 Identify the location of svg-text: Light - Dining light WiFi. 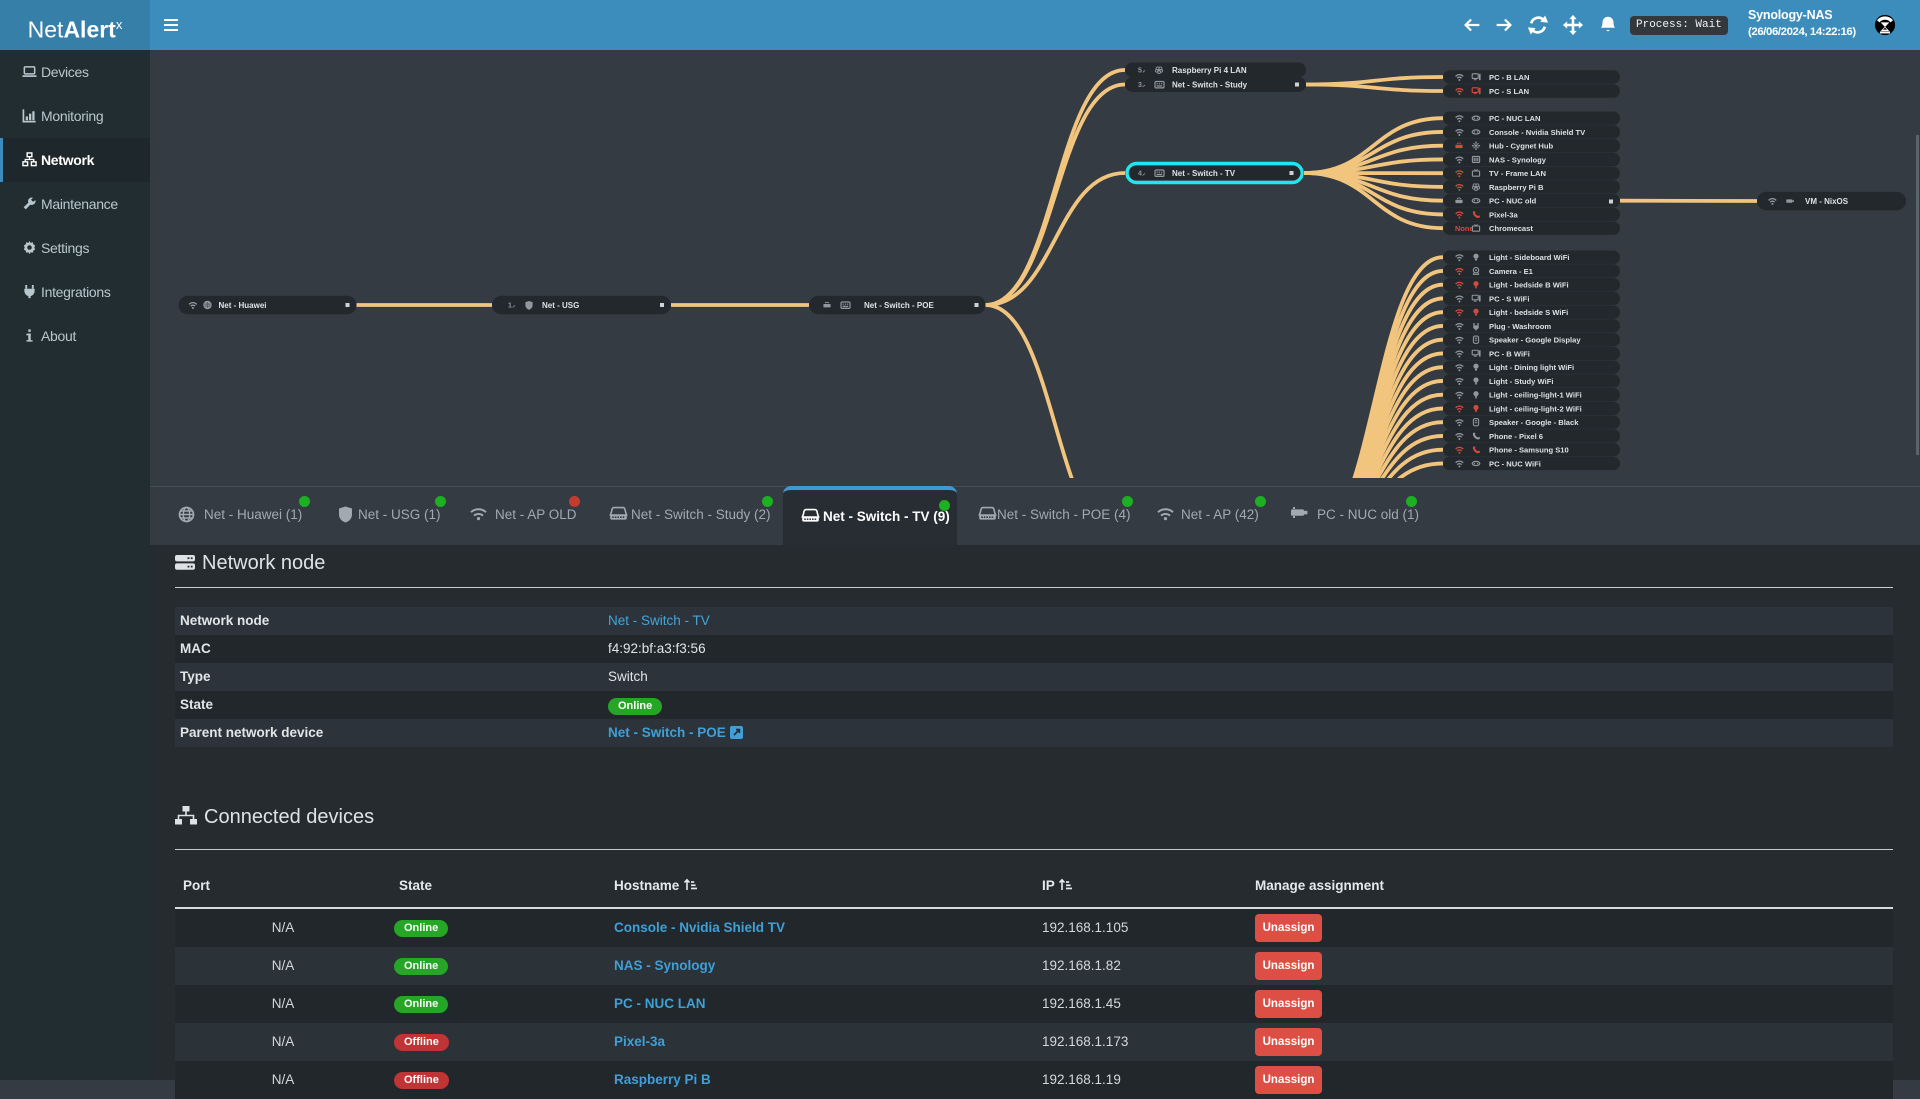
(1531, 367).